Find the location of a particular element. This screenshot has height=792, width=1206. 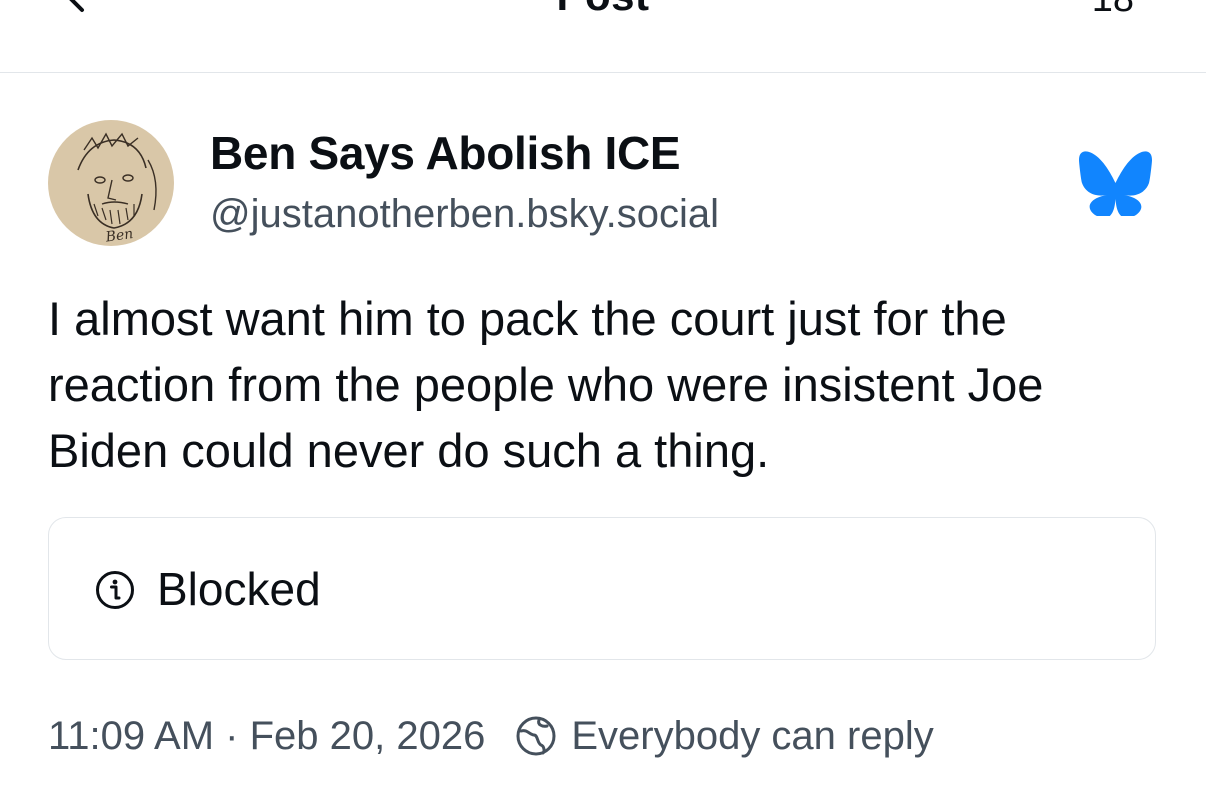

topbar-right-text: 18 is located at coordinates (1113, 10).